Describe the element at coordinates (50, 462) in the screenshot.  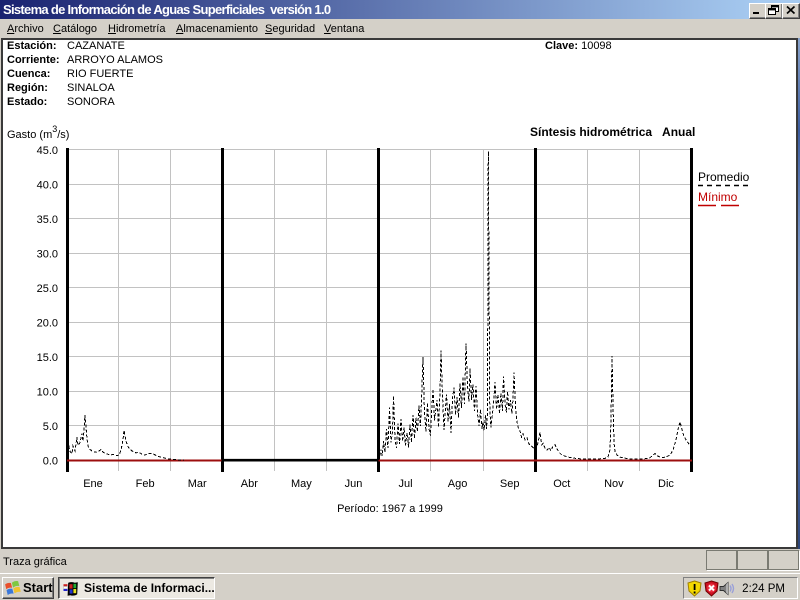
I see `svg-text: 0.0` at that location.